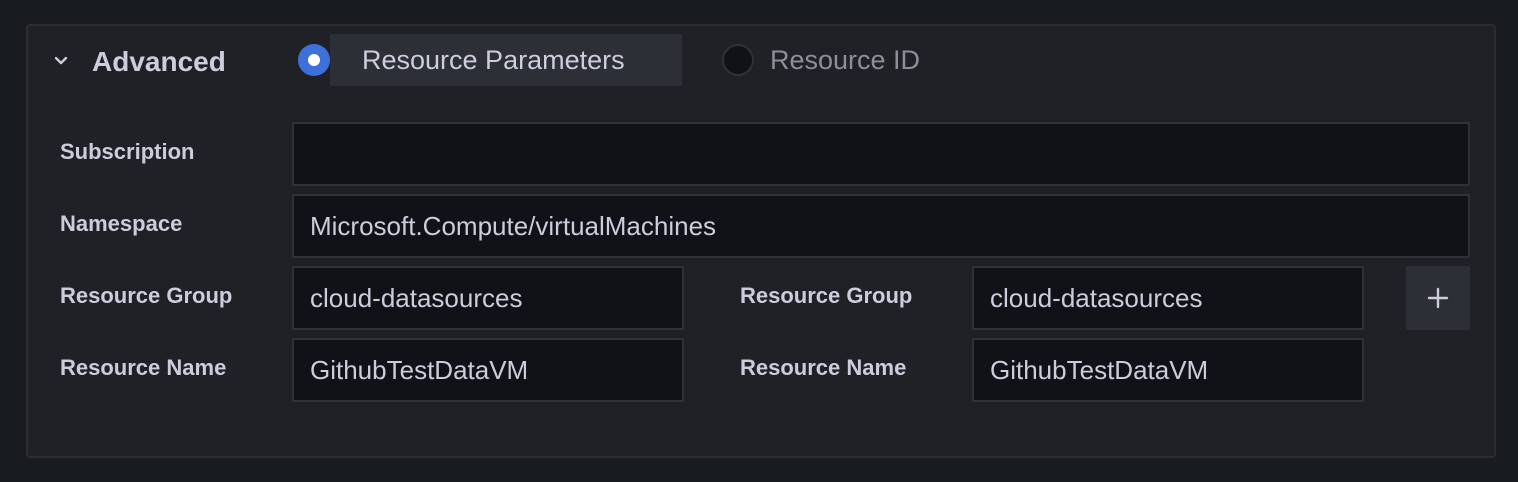  I want to click on subscription-input, so click(881, 154).